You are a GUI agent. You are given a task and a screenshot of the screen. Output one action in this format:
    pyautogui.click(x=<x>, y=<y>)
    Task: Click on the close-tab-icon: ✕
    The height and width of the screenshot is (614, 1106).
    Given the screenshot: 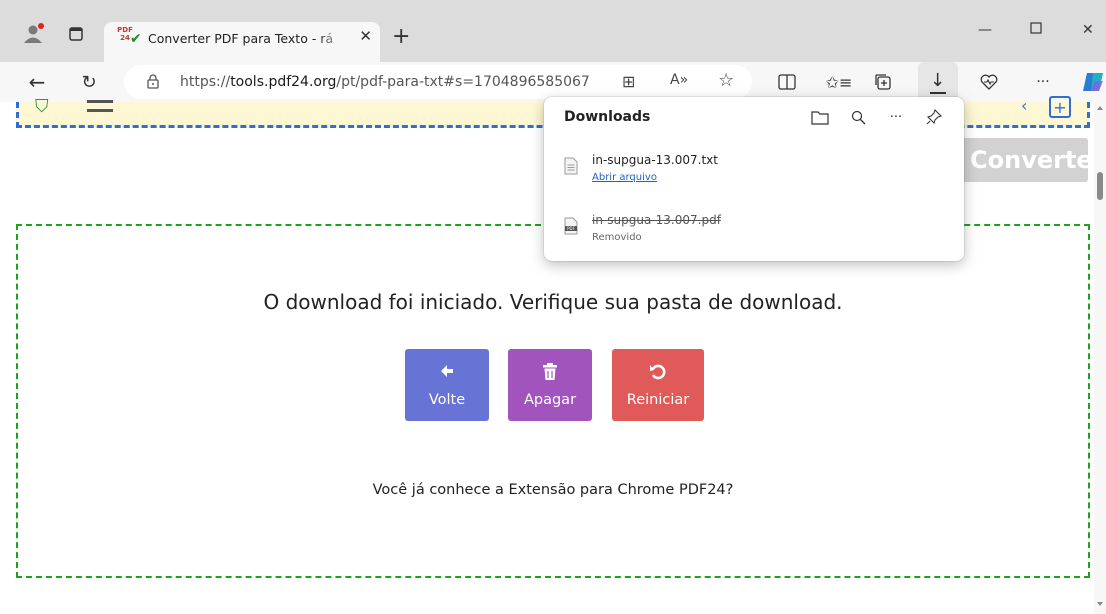 What is the action you would take?
    pyautogui.click(x=365, y=36)
    